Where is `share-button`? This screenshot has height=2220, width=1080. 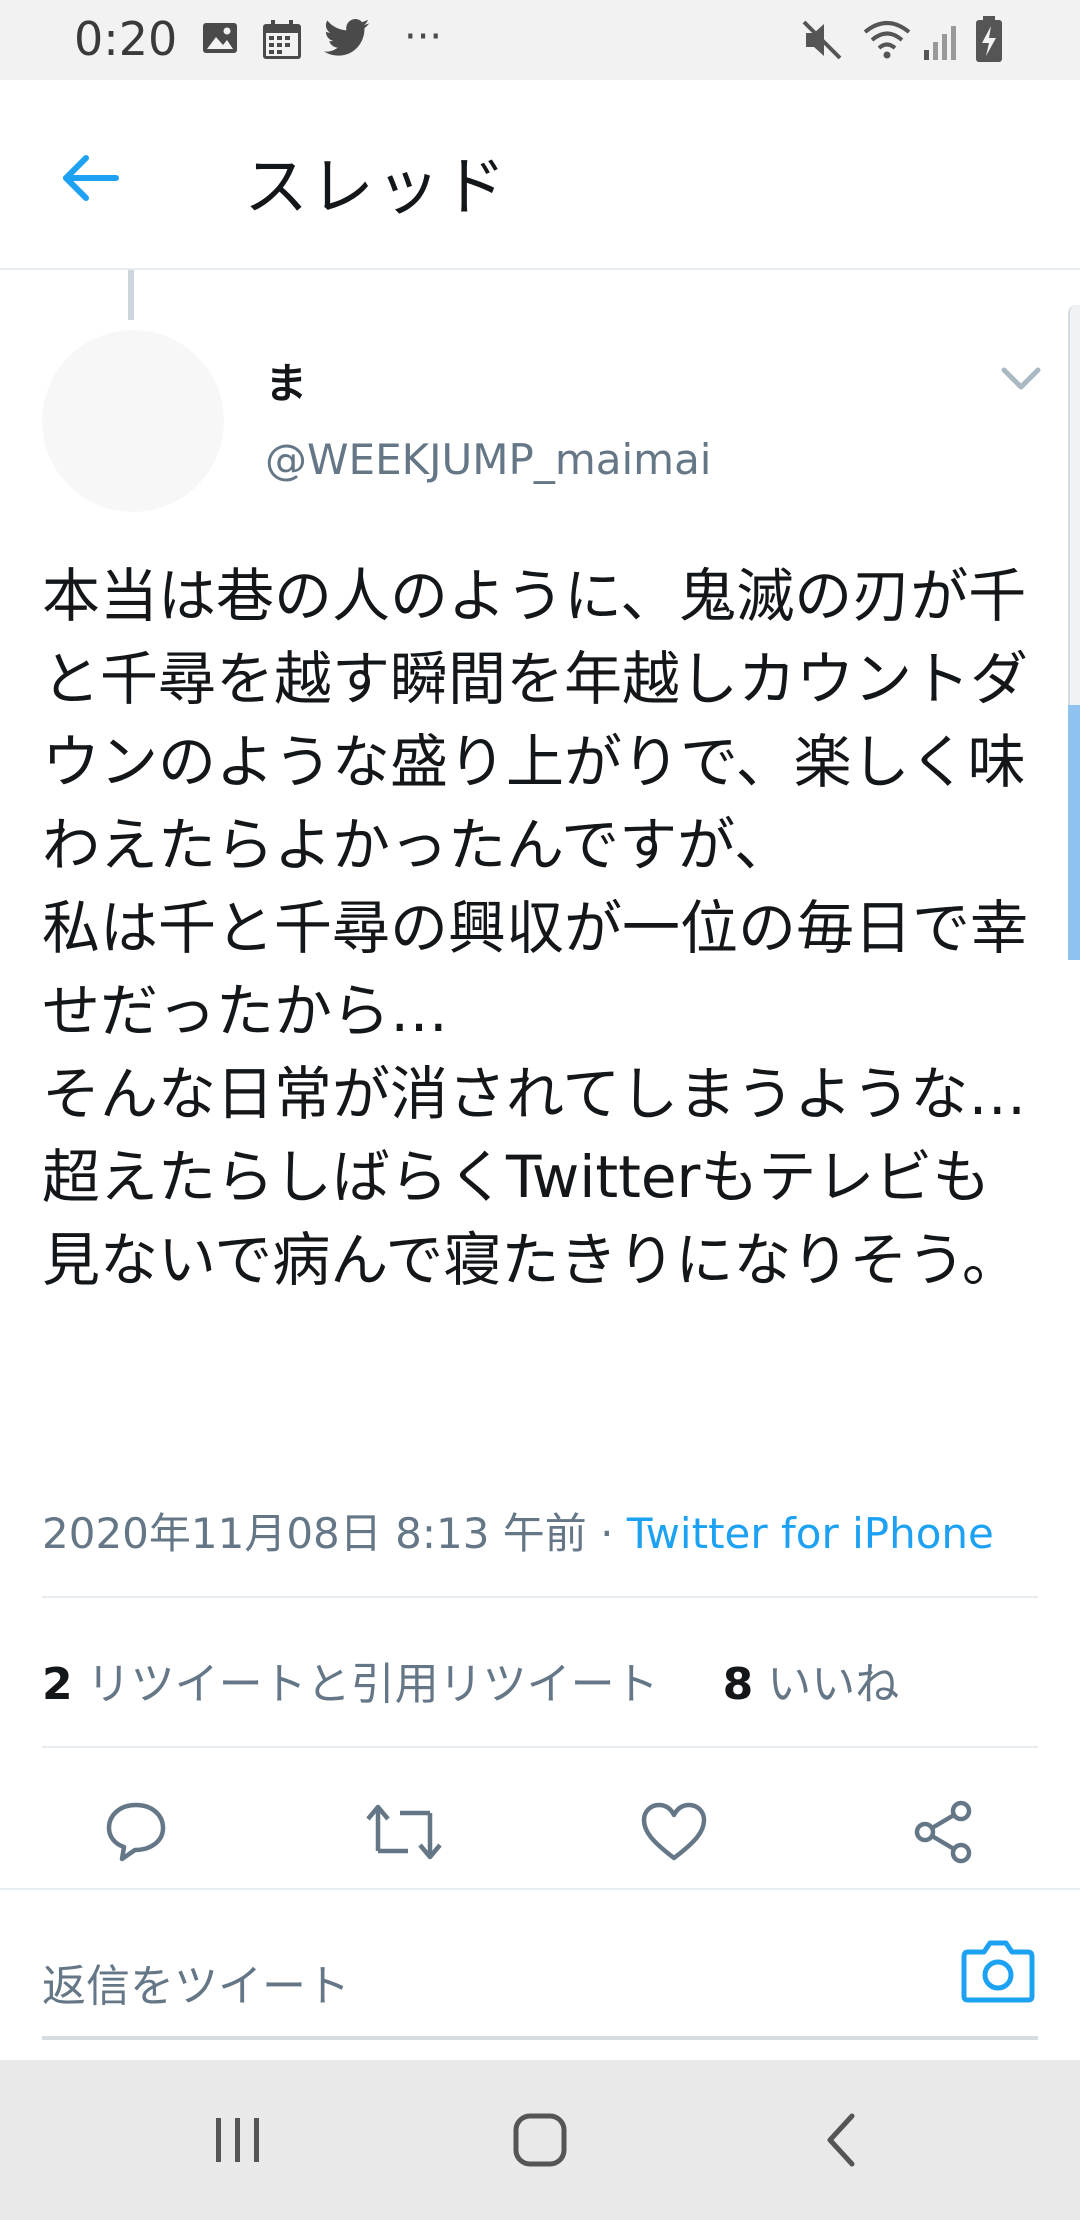
share-button is located at coordinates (944, 1832).